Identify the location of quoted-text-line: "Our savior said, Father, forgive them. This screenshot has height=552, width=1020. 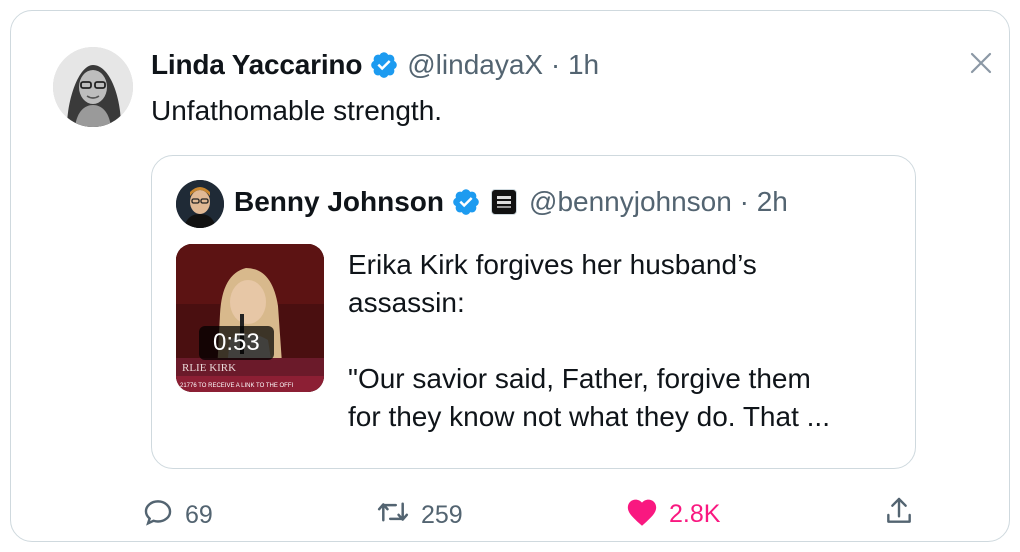
(579, 378).